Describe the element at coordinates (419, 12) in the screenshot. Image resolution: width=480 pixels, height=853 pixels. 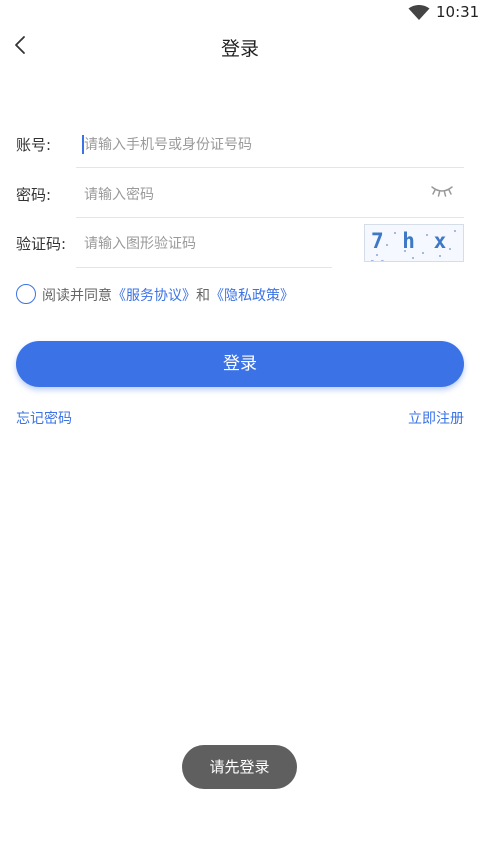
I see `wifi-icon` at that location.